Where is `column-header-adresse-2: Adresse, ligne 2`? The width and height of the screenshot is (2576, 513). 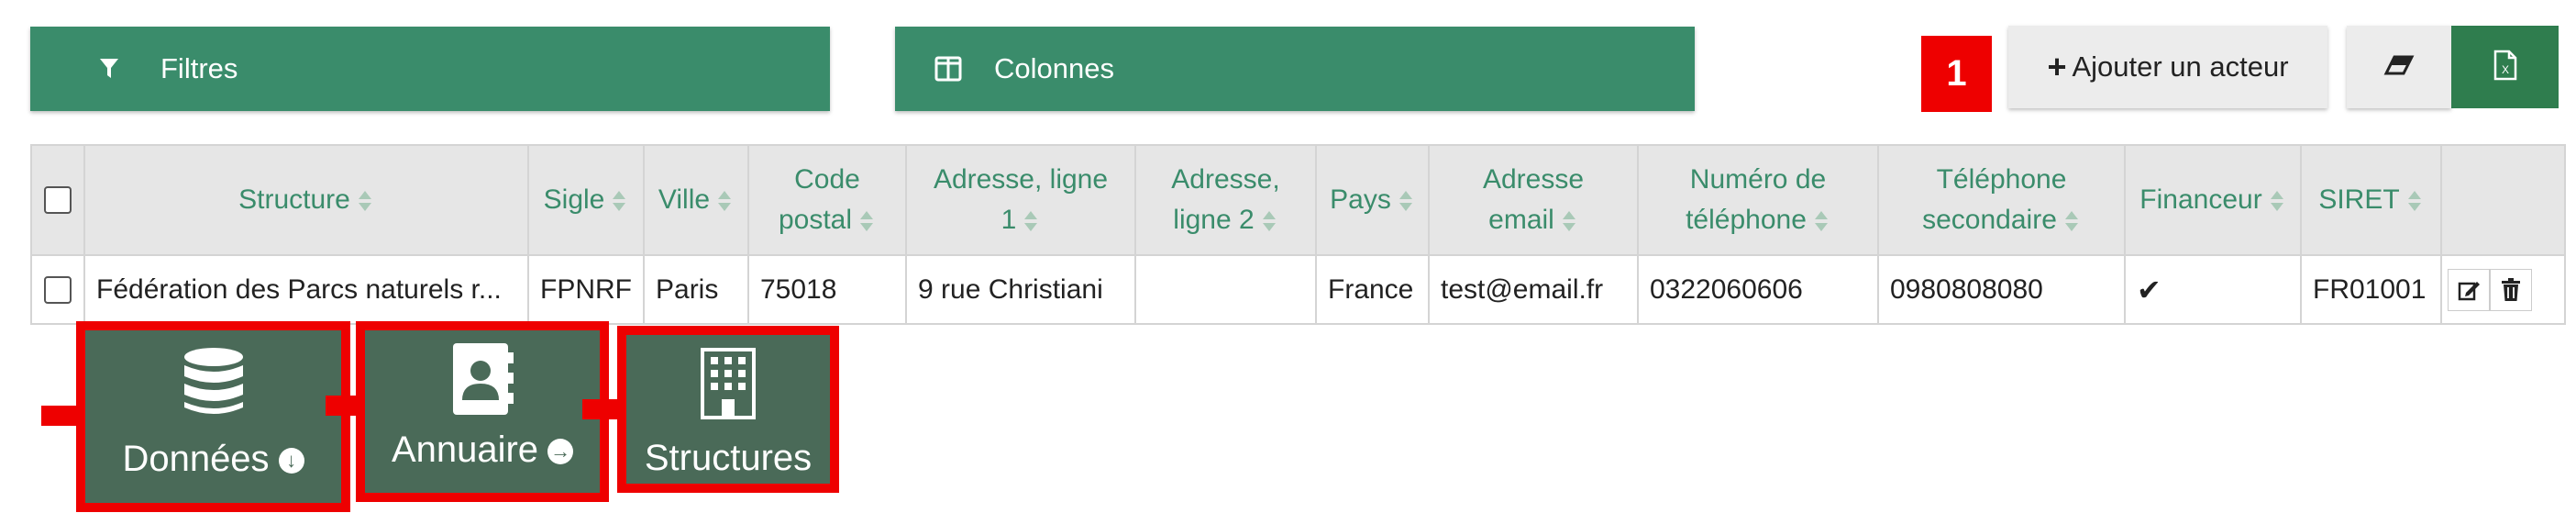 column-header-adresse-2: Adresse, ligne 2 is located at coordinates (1225, 200).